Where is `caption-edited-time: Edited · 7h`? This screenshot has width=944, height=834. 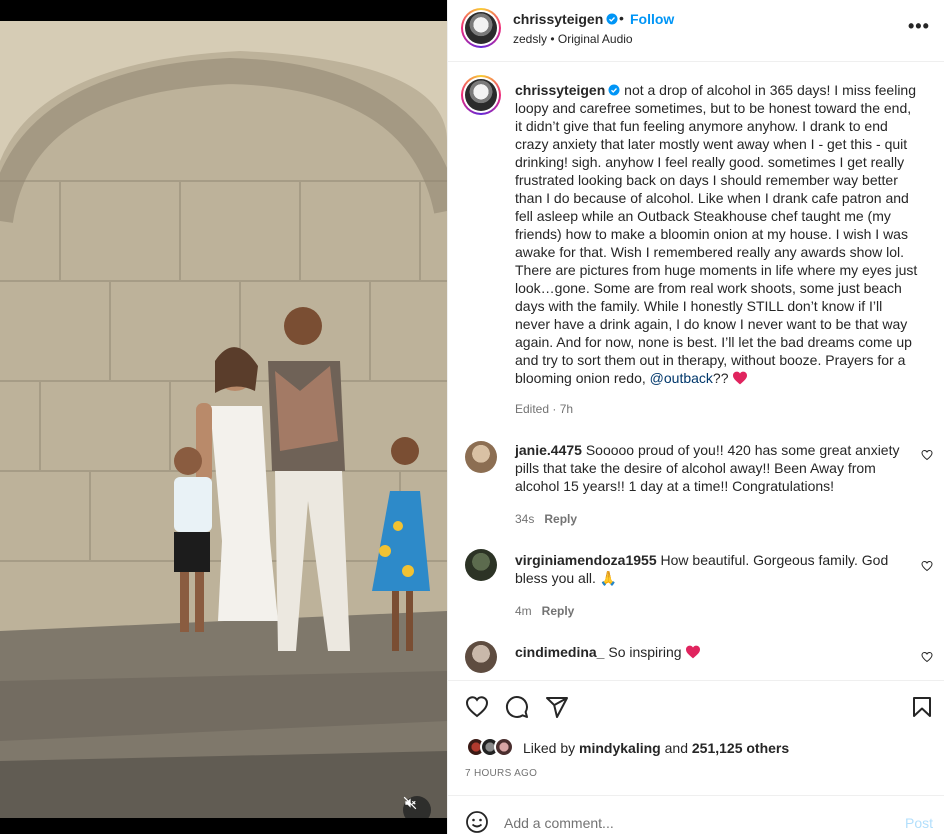 caption-edited-time: Edited · 7h is located at coordinates (544, 409).